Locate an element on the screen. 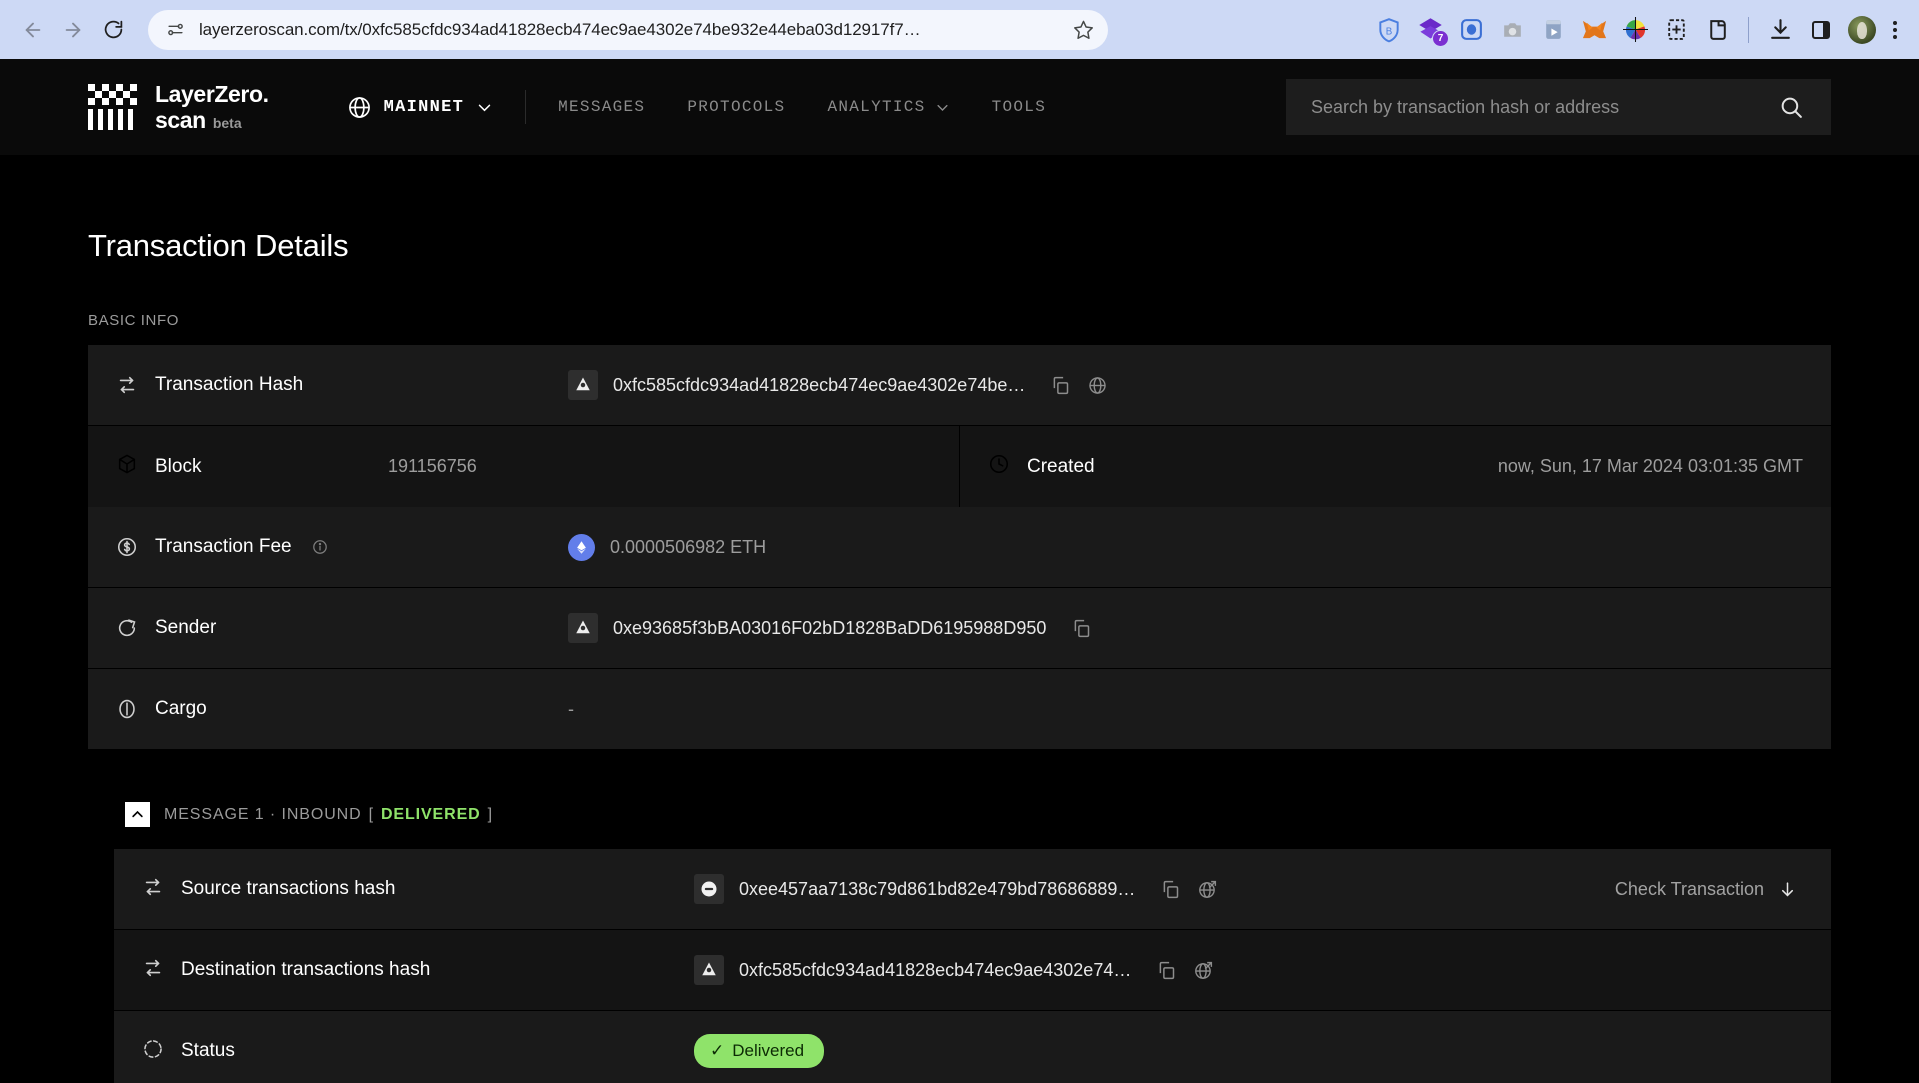 The image size is (1919, 1083). rounded-square-icon is located at coordinates (1471, 29).